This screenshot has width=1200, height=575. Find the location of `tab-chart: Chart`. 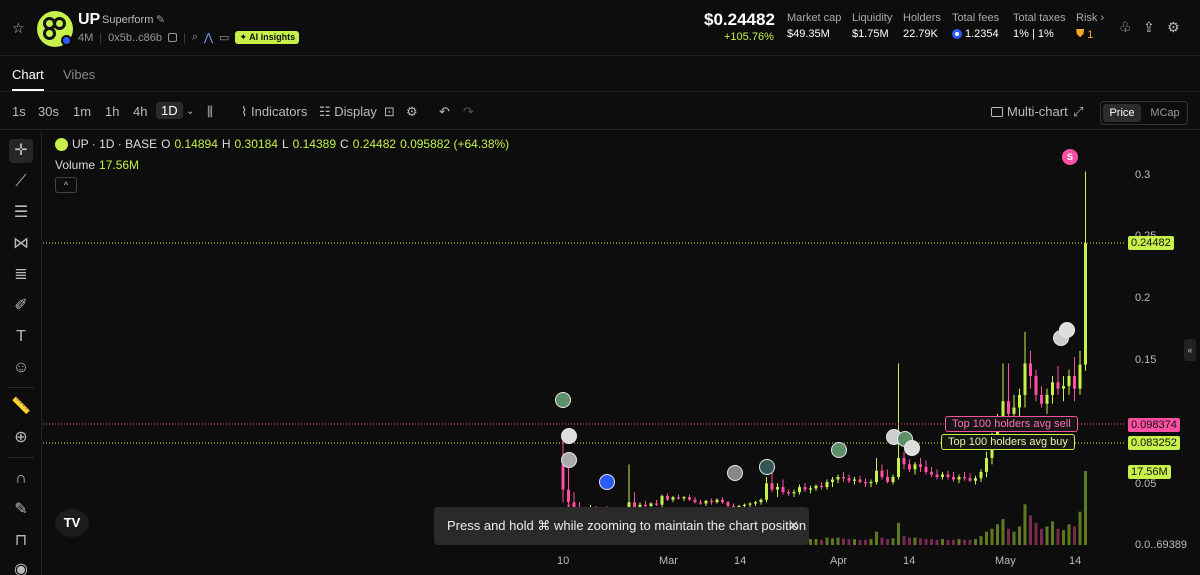

tab-chart: Chart is located at coordinates (28, 74).